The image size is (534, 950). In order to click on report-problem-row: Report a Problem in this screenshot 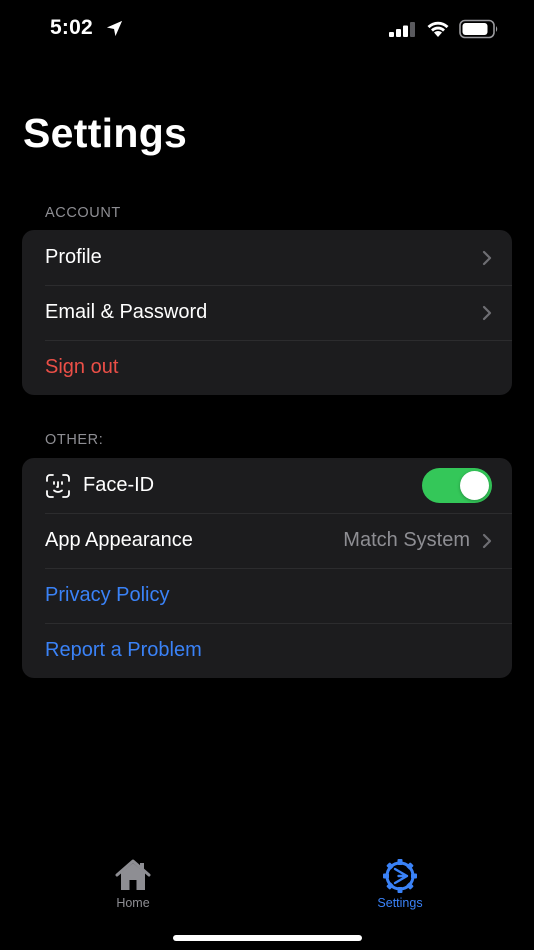, I will do `click(267, 650)`.